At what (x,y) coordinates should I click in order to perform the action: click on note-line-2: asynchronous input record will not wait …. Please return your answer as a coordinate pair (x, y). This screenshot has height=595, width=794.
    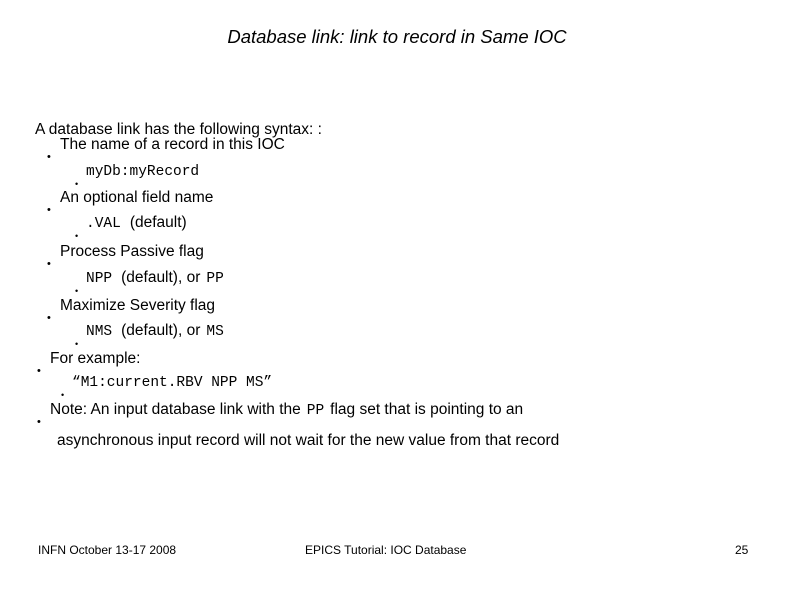
    Looking at the image, I should click on (308, 440).